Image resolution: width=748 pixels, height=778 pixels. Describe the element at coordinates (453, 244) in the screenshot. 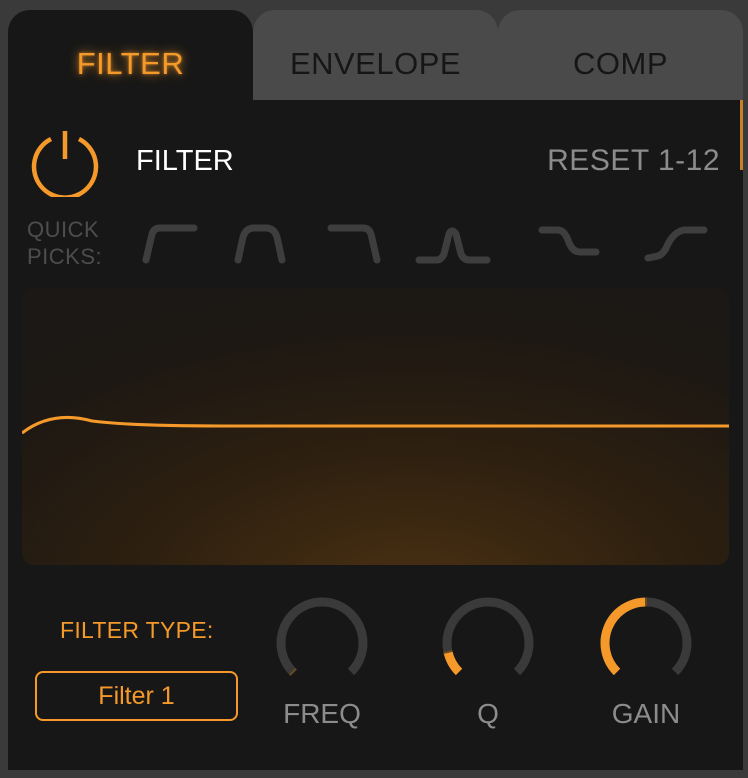

I see `peak-icon` at that location.